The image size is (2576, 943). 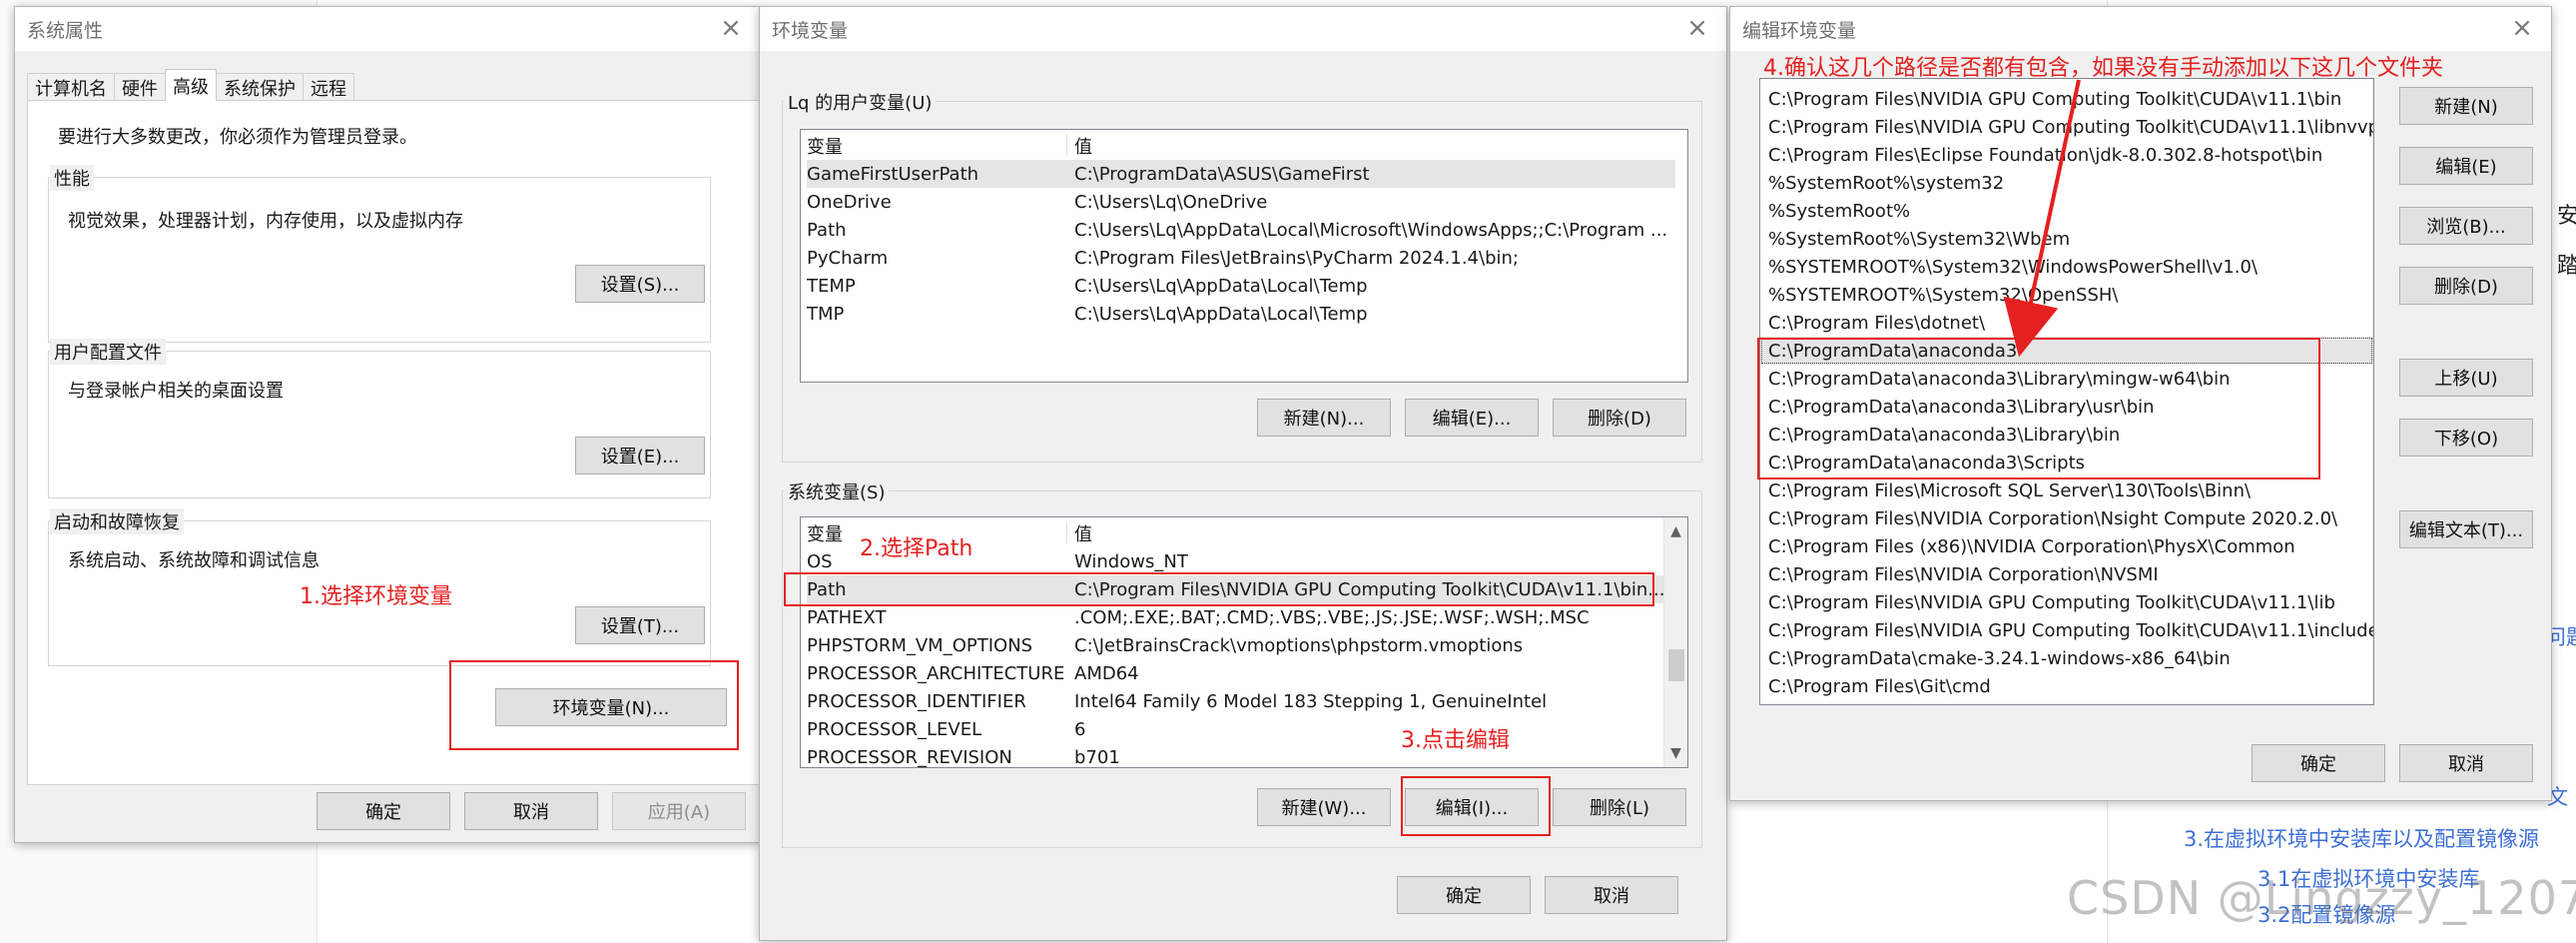 I want to click on system-variables-label: 系统变量(S), so click(x=837, y=491).